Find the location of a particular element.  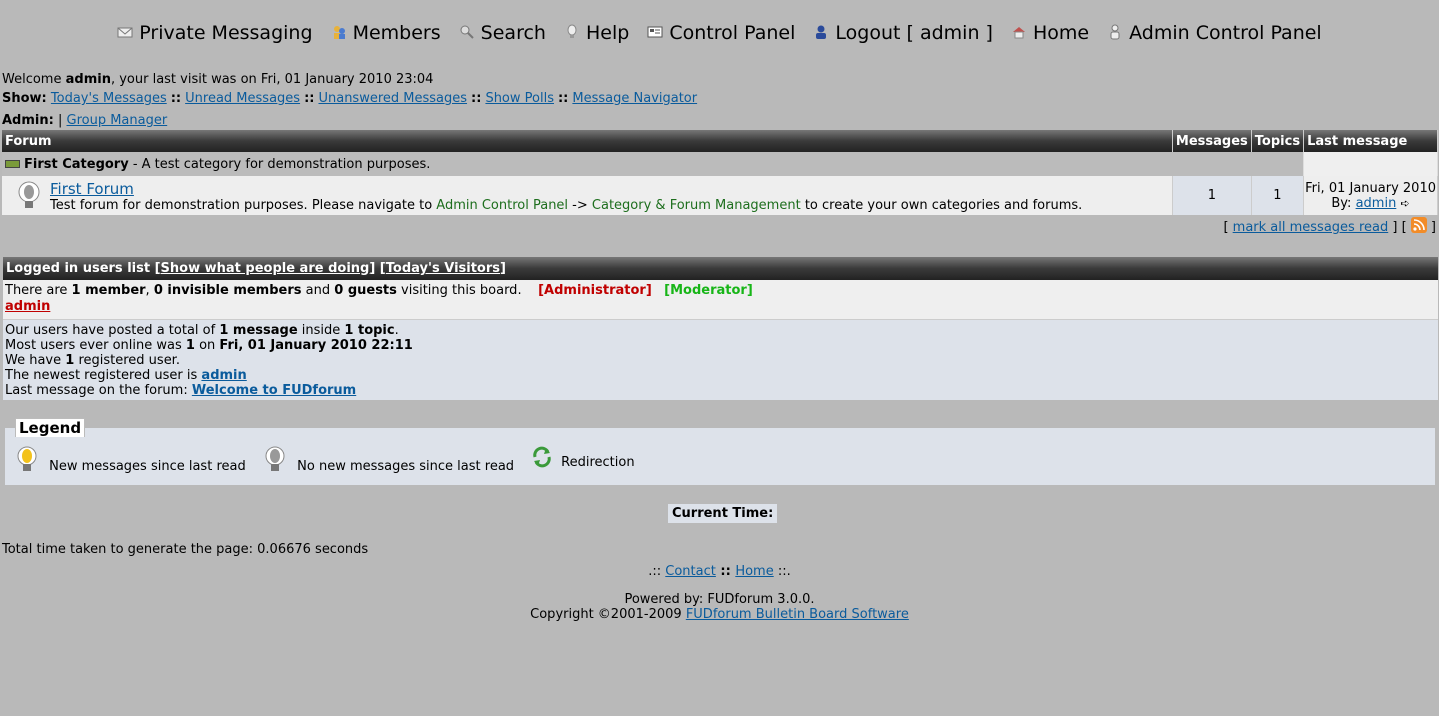

footer-contact-link: Contact is located at coordinates (690, 571).